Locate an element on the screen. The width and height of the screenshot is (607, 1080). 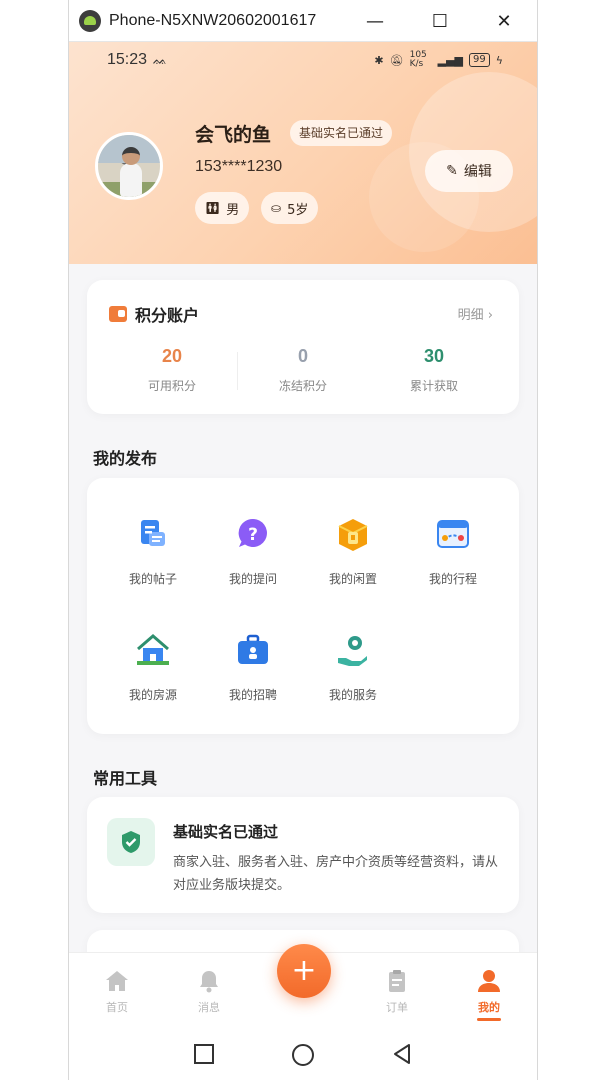
tab-label: 消息 is located at coordinates (209, 1007).